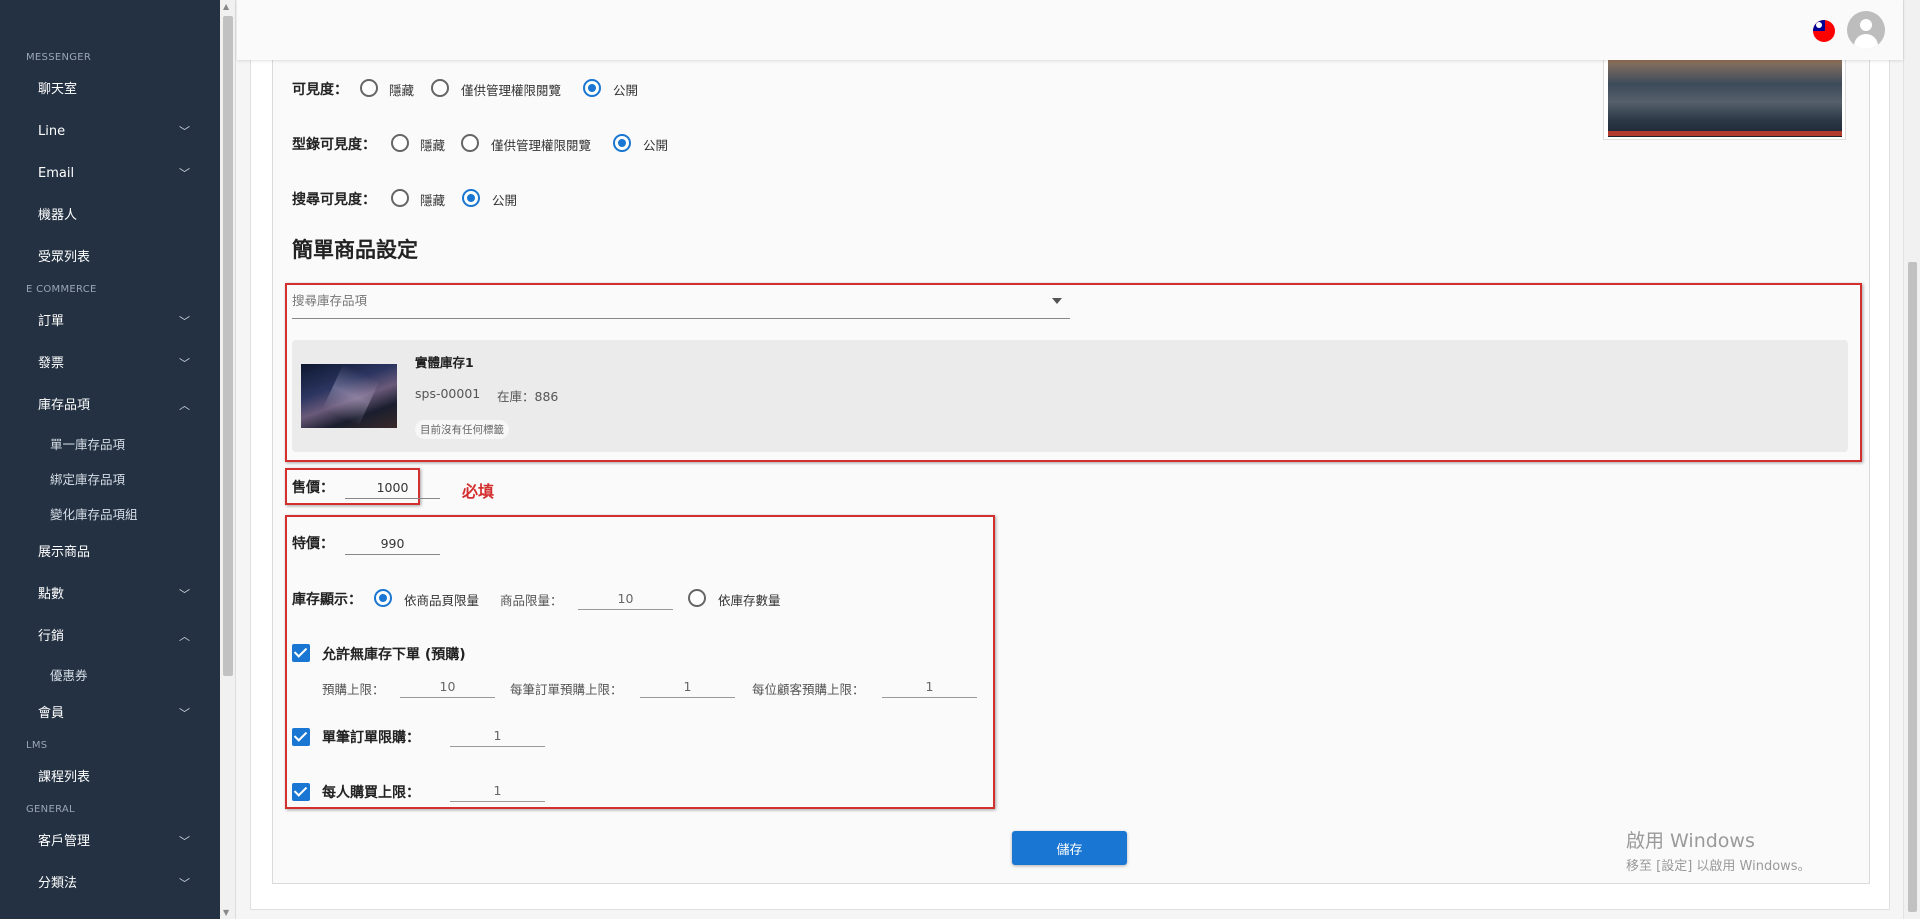 The image size is (1920, 919). I want to click on sidebar-item-label: 分類法, so click(58, 883).